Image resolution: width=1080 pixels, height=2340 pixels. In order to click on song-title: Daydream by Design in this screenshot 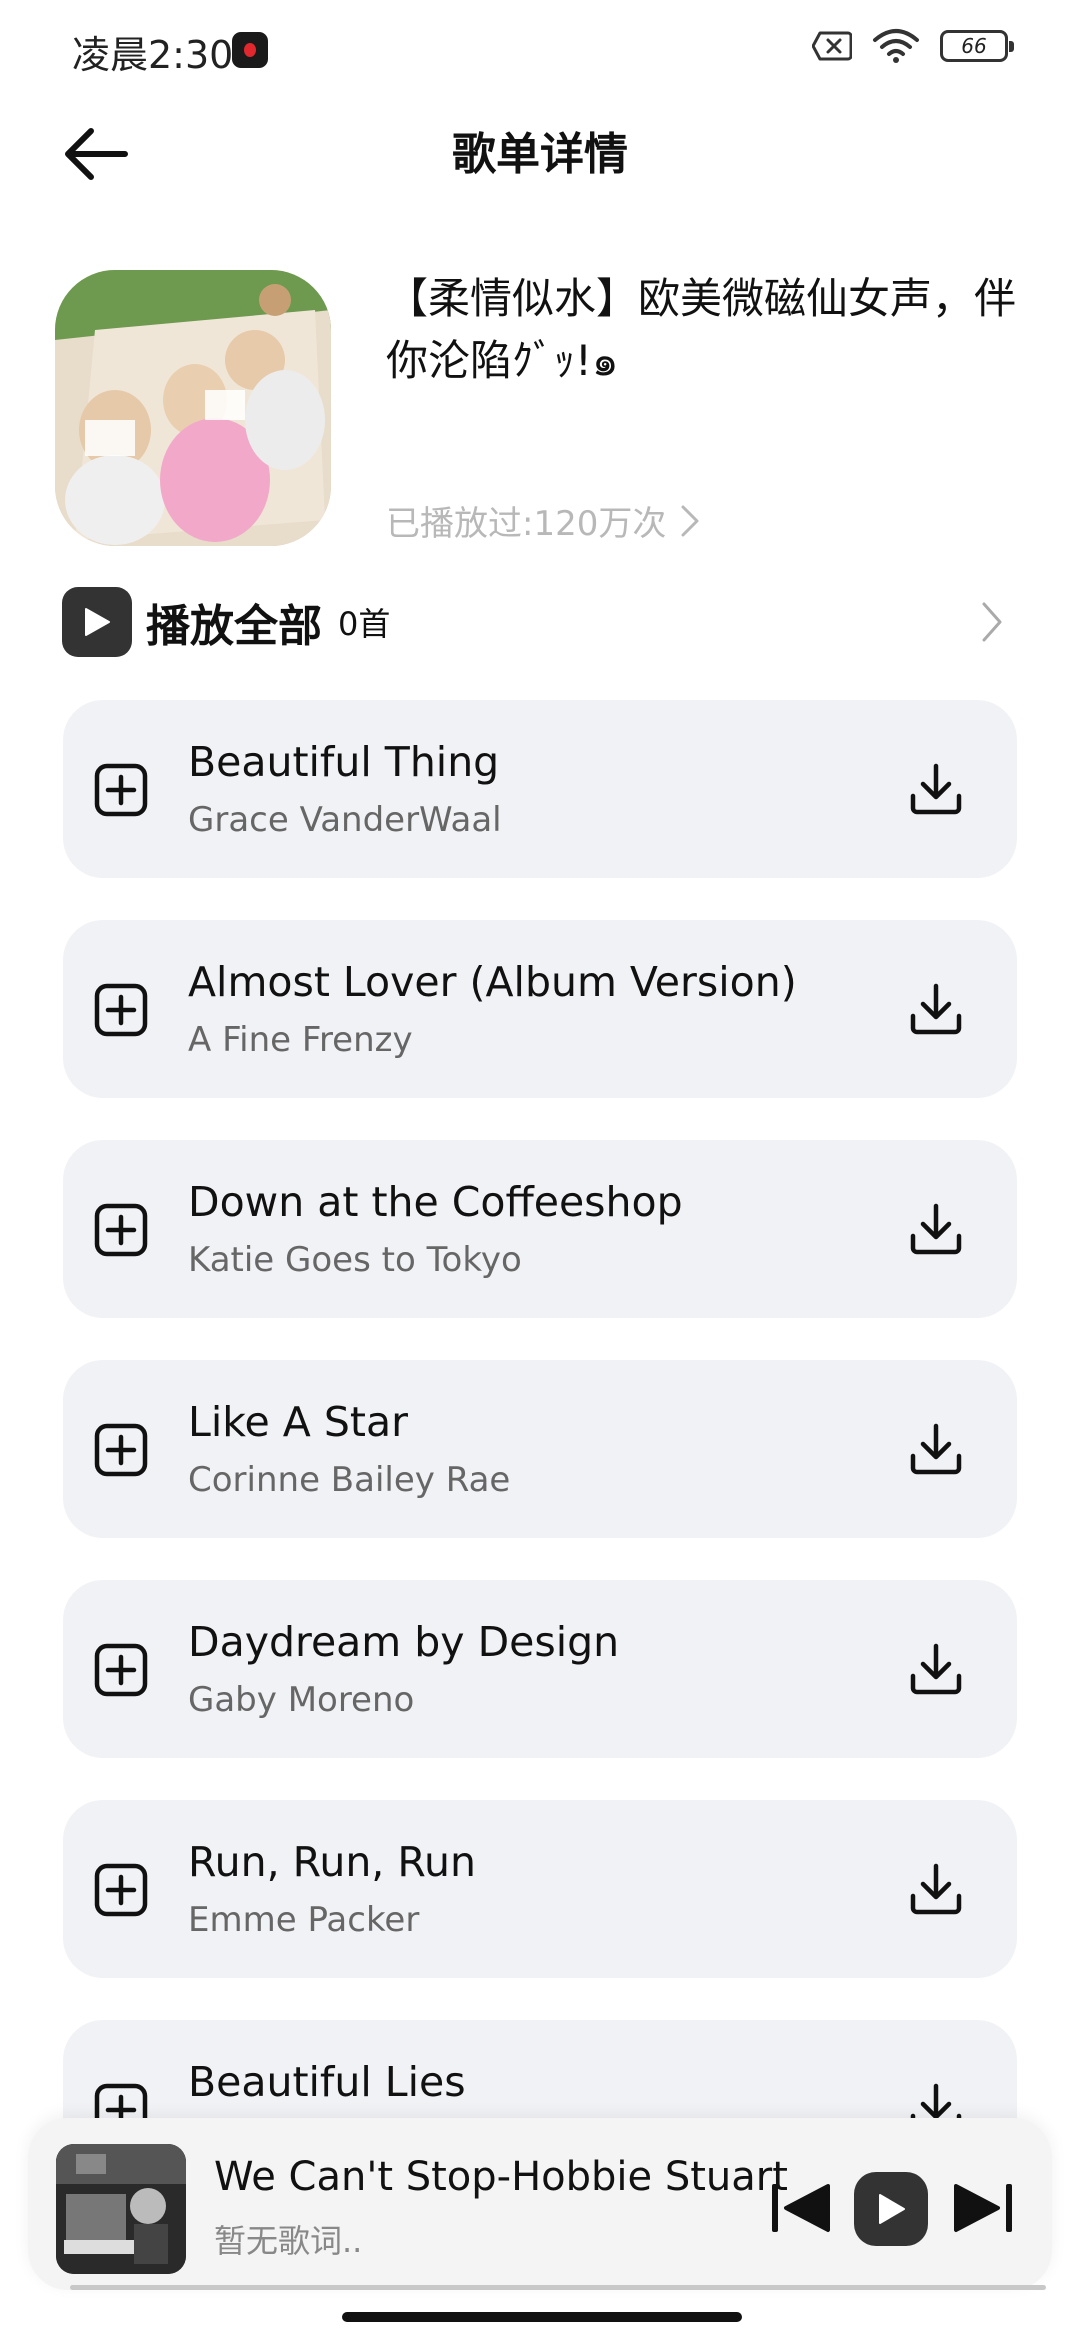, I will do `click(404, 1642)`.